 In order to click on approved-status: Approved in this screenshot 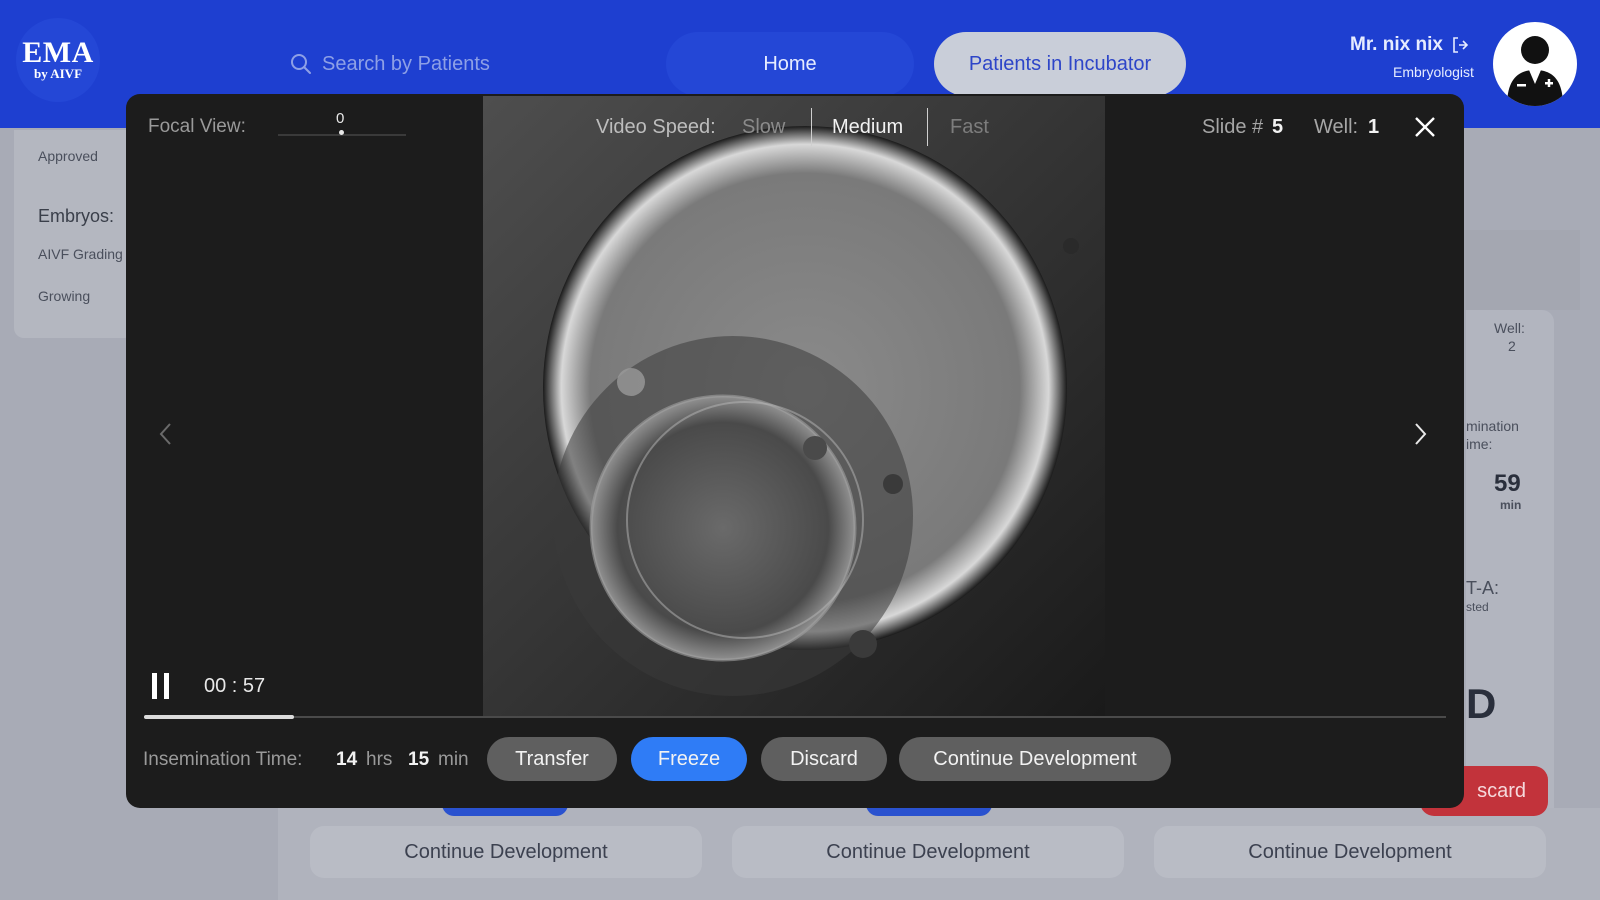, I will do `click(68, 156)`.